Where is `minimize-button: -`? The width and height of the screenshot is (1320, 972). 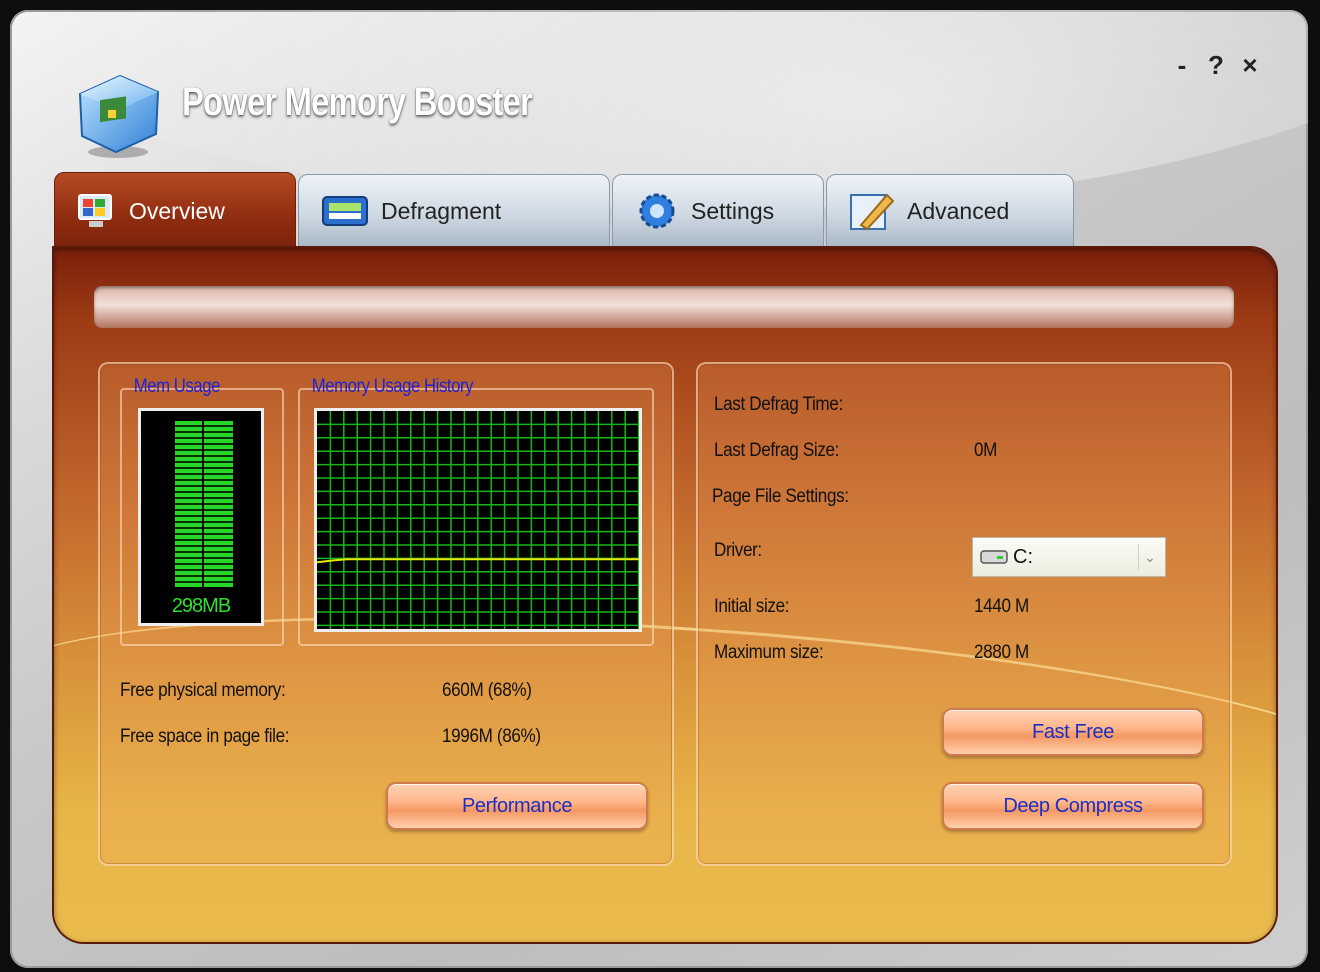 minimize-button: - is located at coordinates (1182, 65).